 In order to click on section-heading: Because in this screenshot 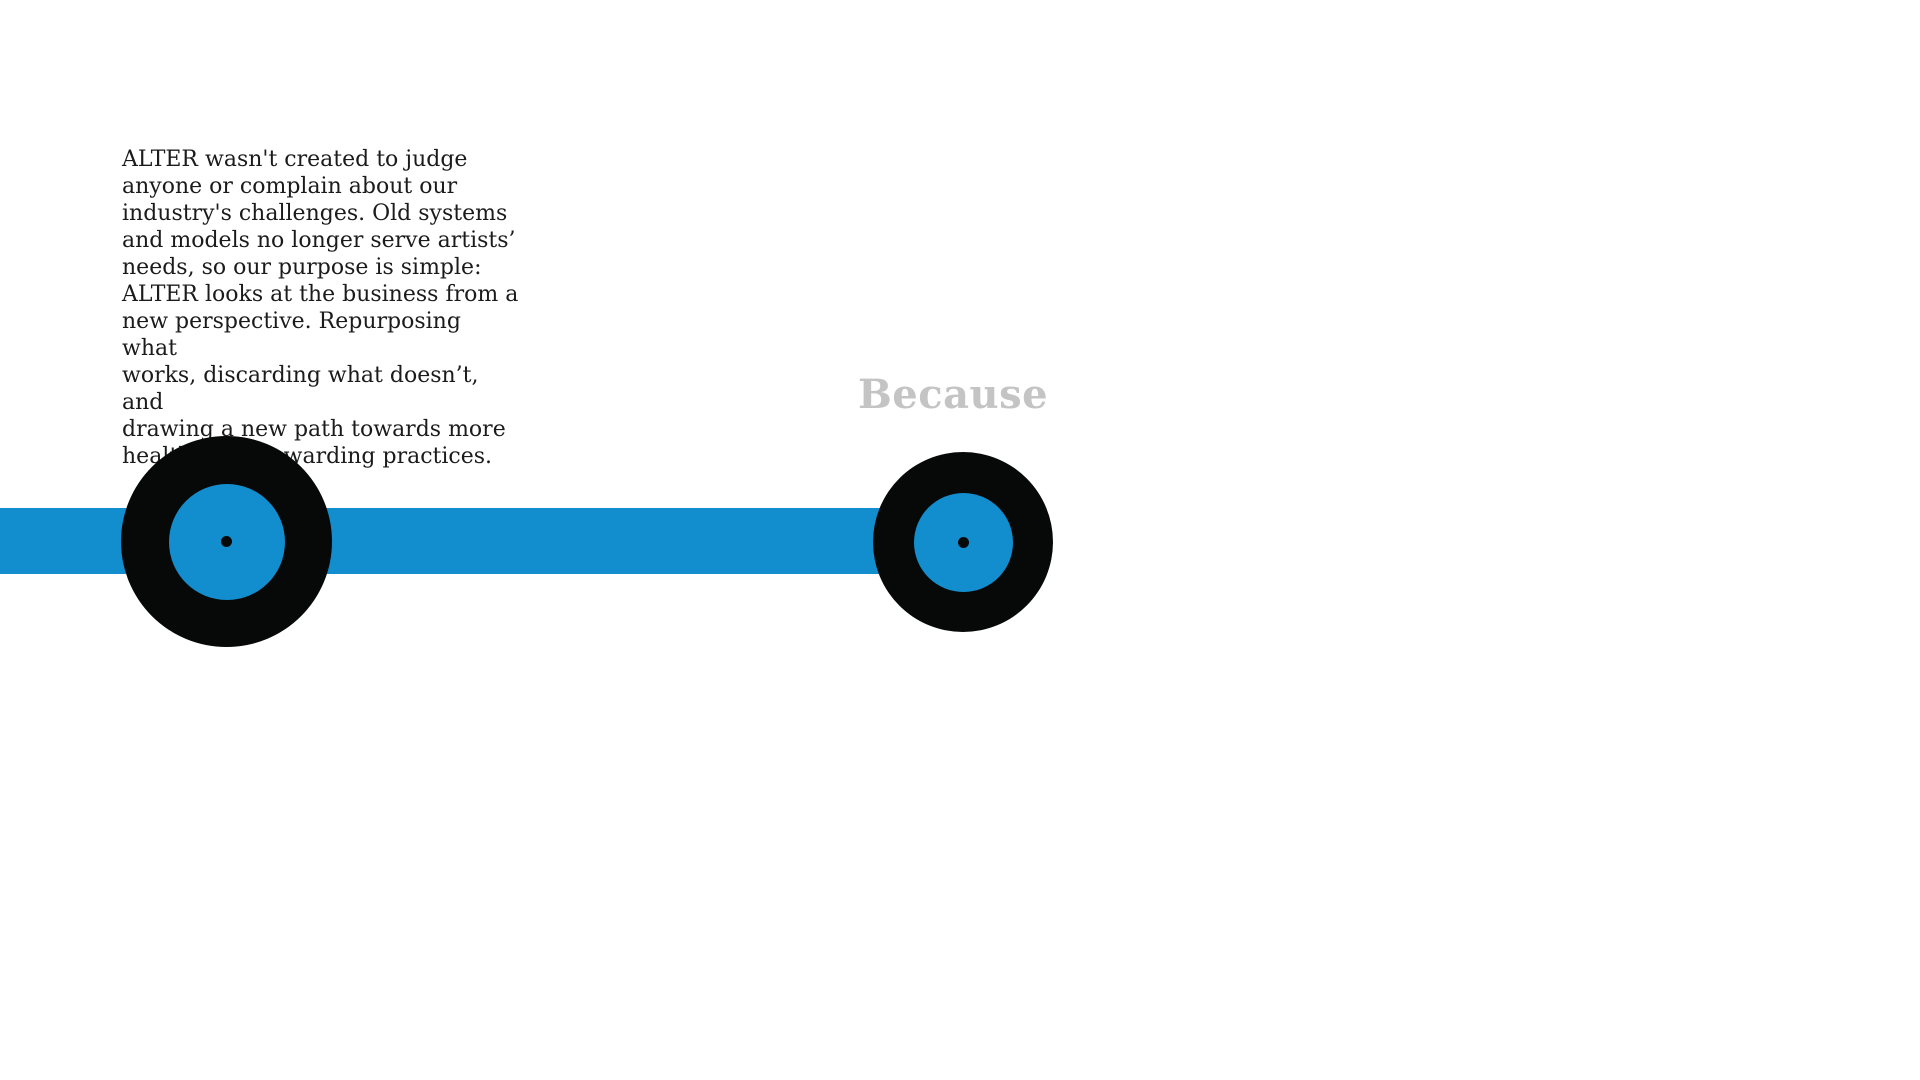, I will do `click(953, 394)`.